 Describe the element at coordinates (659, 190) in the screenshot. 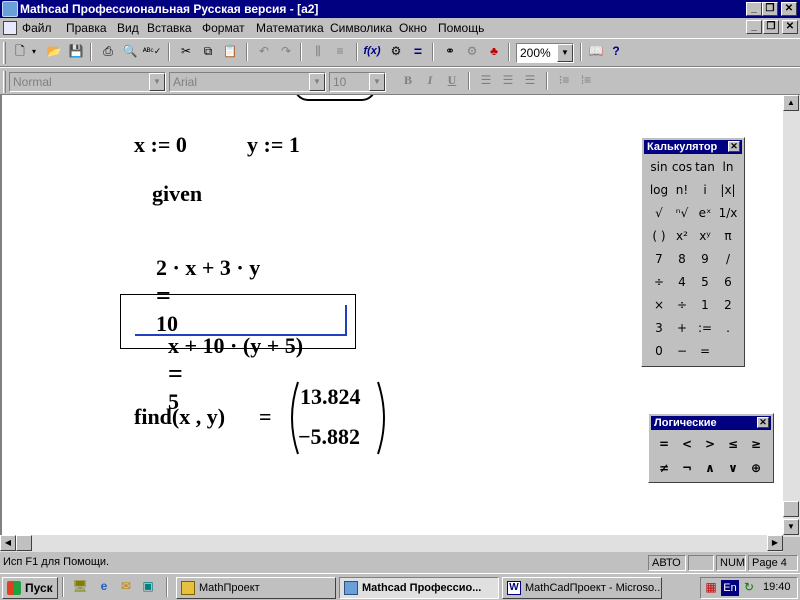

I see `calculator-button: log` at that location.